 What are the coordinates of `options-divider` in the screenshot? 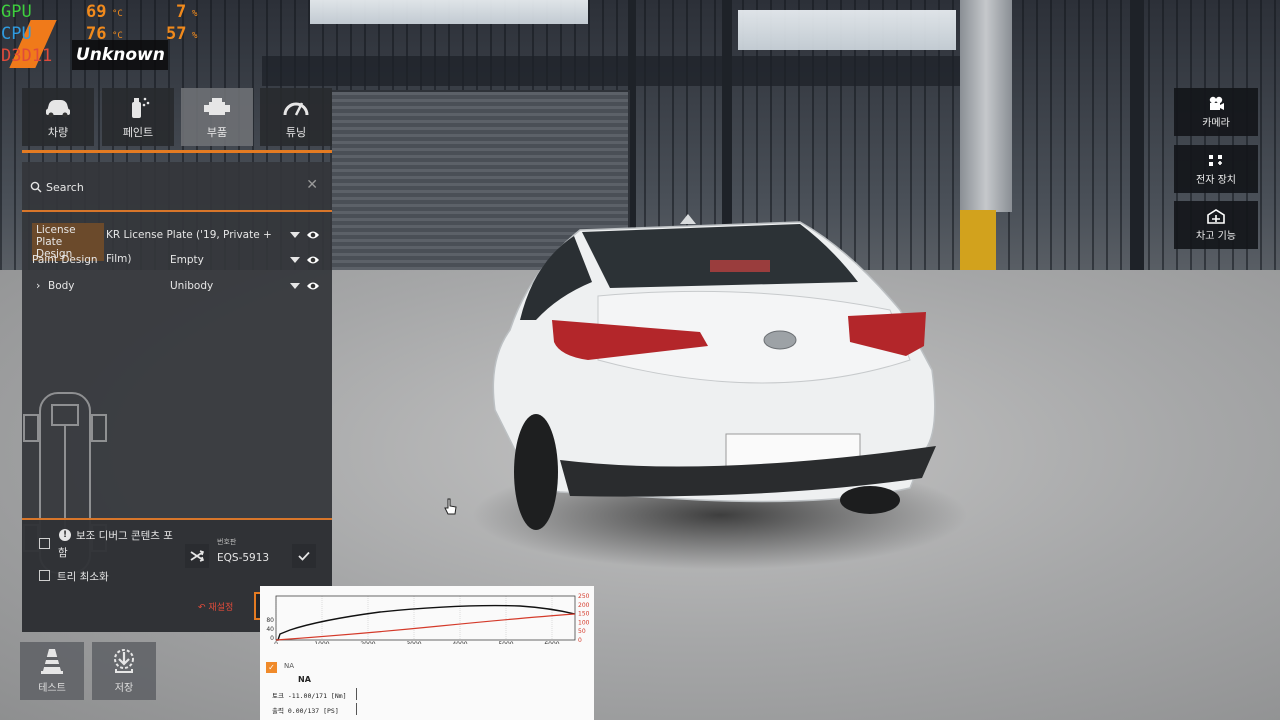 It's located at (177, 519).